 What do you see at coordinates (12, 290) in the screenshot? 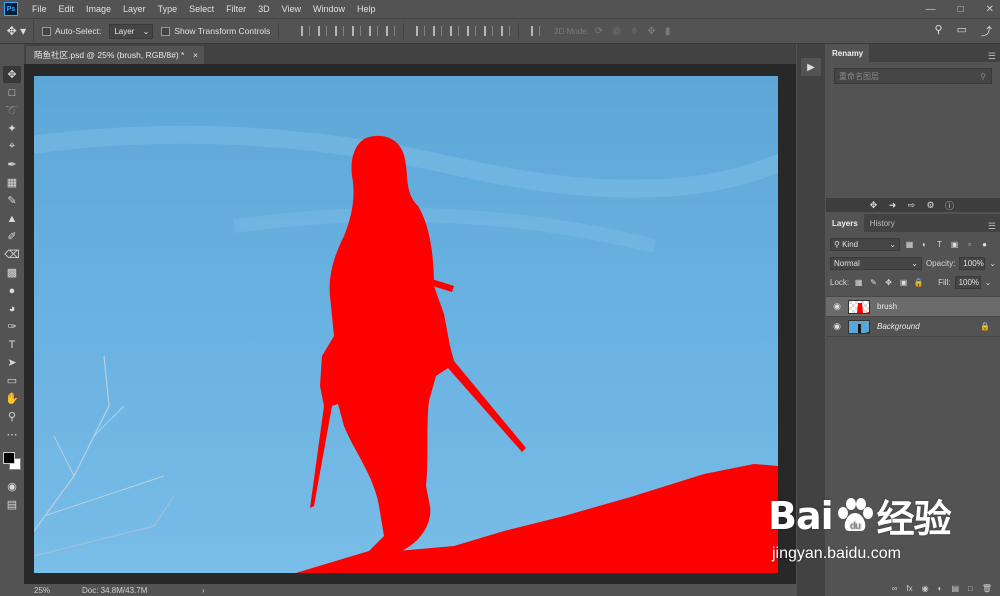
I see `blur-tool-icon: ●` at bounding box center [12, 290].